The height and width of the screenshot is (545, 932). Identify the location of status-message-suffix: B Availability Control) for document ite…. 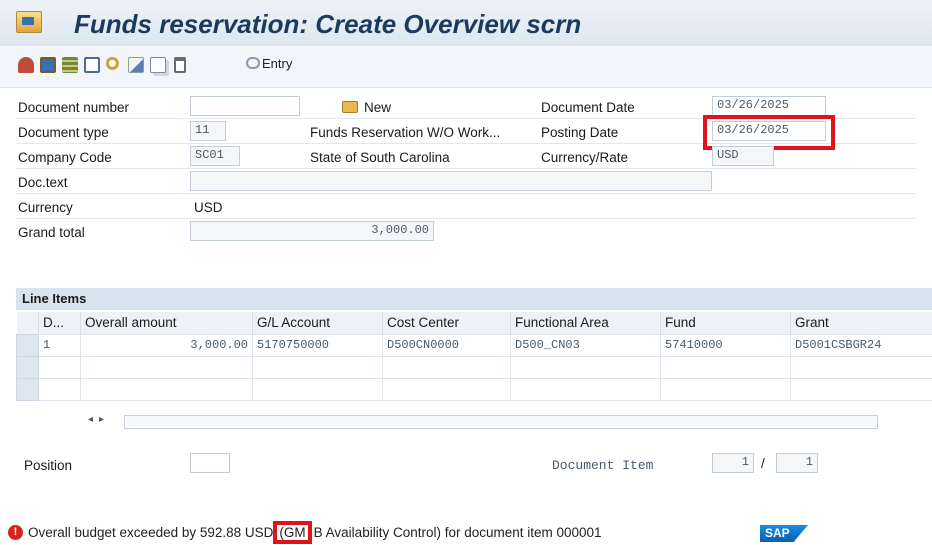
(457, 532).